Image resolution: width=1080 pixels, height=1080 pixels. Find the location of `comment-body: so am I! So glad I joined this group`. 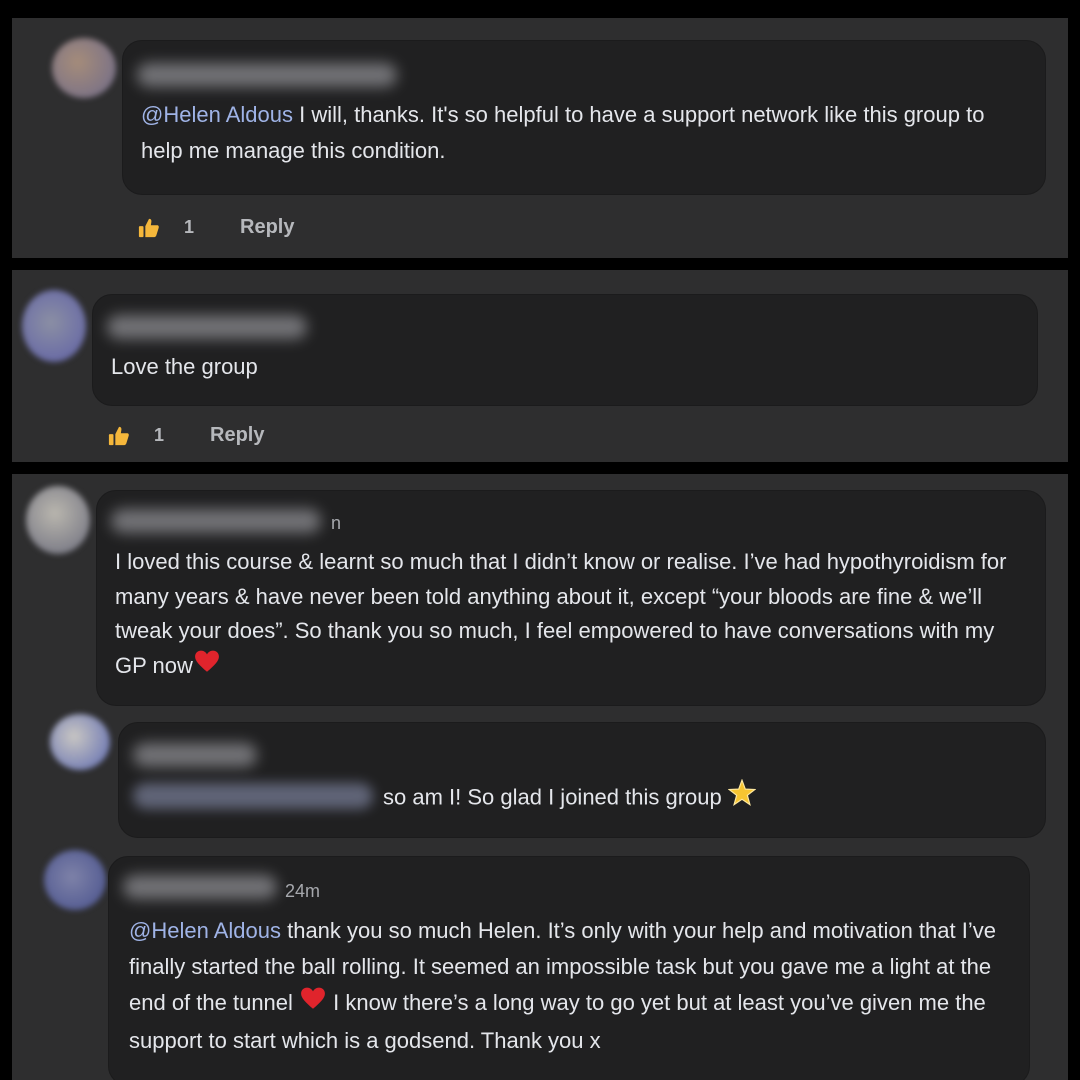

comment-body: so am I! So glad I joined this group is located at coordinates (552, 797).